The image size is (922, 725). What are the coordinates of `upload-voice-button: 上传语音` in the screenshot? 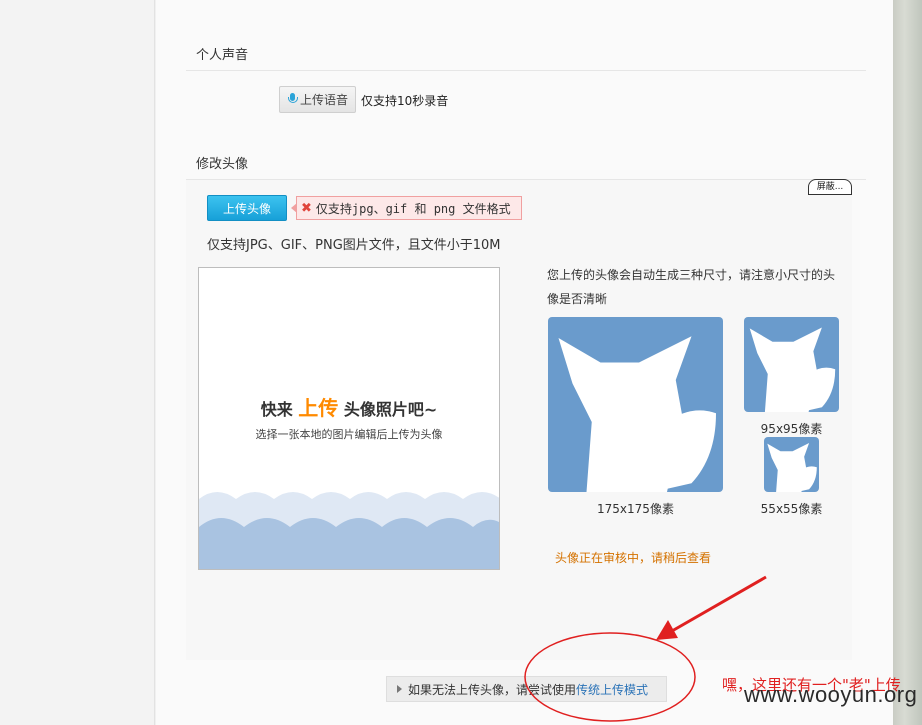 It's located at (317, 99).